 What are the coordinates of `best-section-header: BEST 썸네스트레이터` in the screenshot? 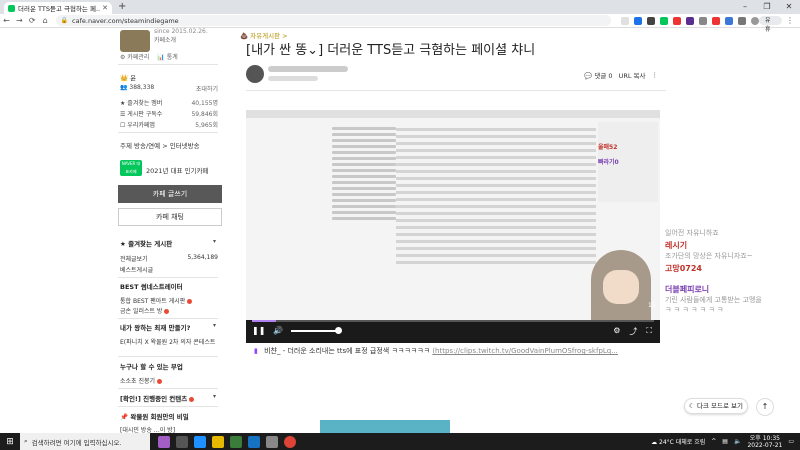 It's located at (151, 286).